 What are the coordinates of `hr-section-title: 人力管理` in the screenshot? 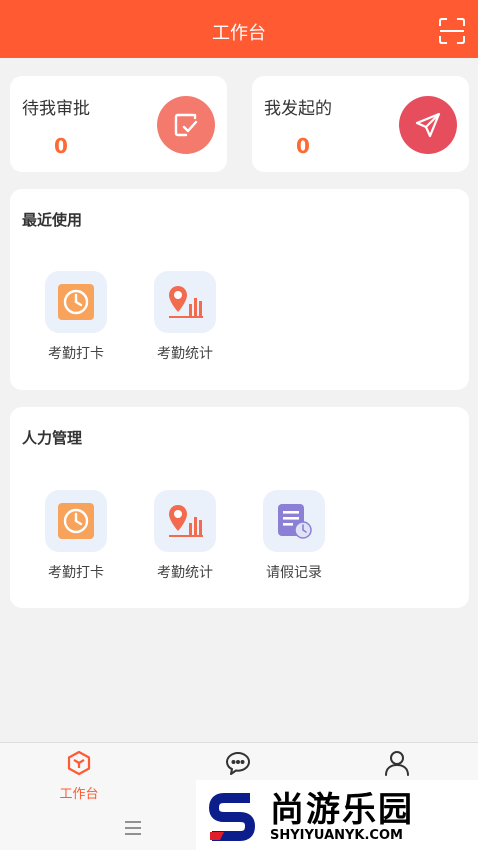 It's located at (52, 438).